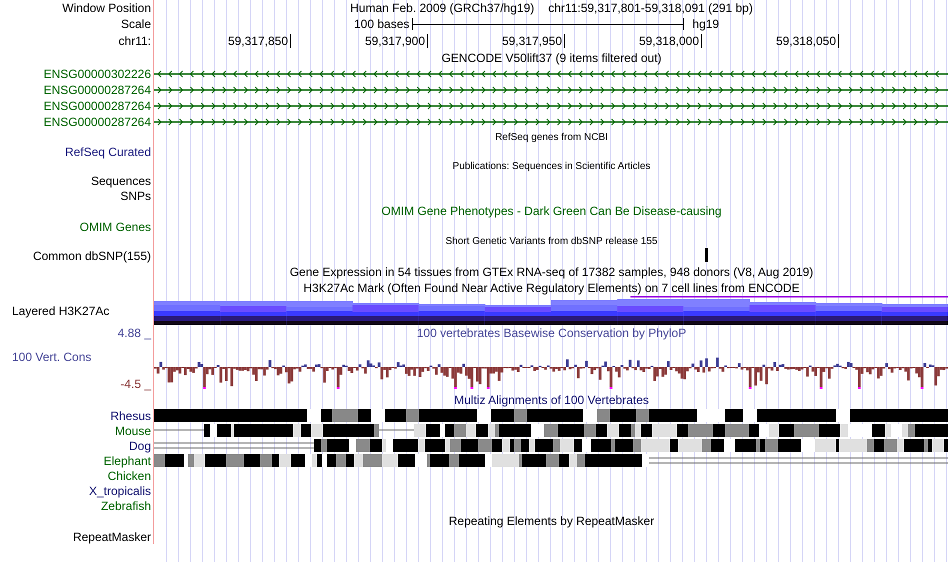 The height and width of the screenshot is (562, 950). I want to click on track-label: Mouse, so click(132, 431).